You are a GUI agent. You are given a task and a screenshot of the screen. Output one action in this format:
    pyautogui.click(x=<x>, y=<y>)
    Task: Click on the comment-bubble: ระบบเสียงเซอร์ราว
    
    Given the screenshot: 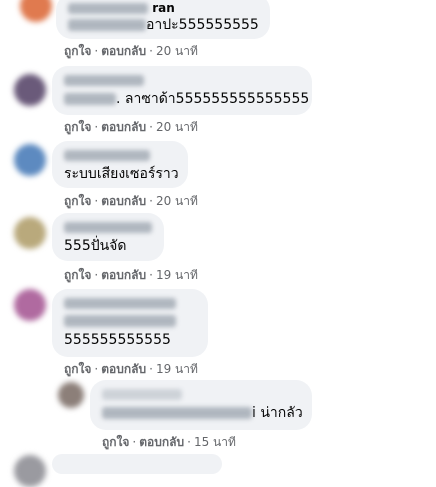 What is the action you would take?
    pyautogui.click(x=120, y=164)
    